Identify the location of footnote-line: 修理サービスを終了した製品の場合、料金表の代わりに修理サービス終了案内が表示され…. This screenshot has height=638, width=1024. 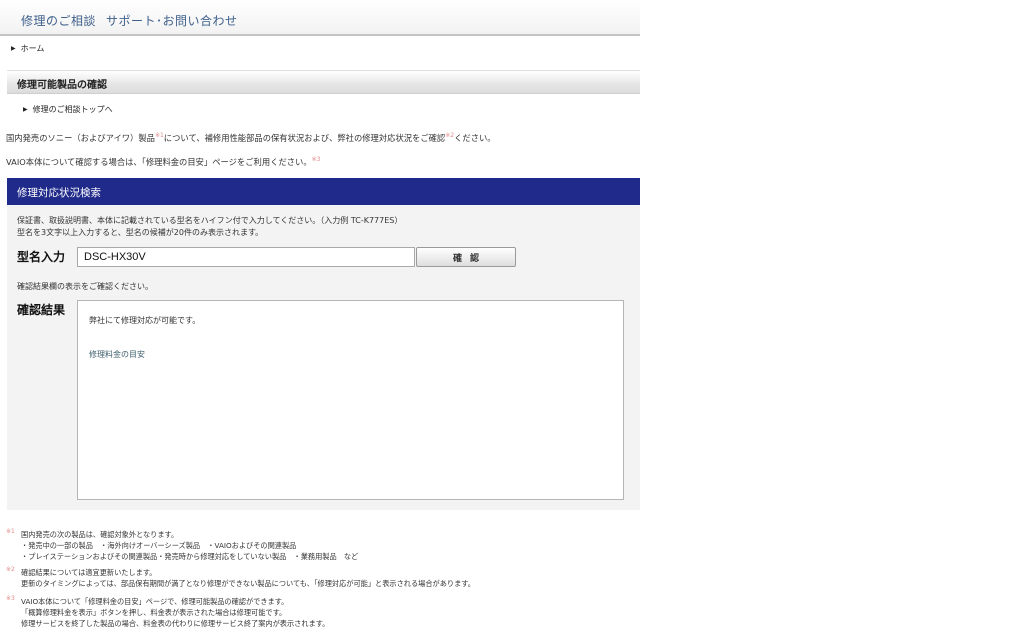
(175, 623).